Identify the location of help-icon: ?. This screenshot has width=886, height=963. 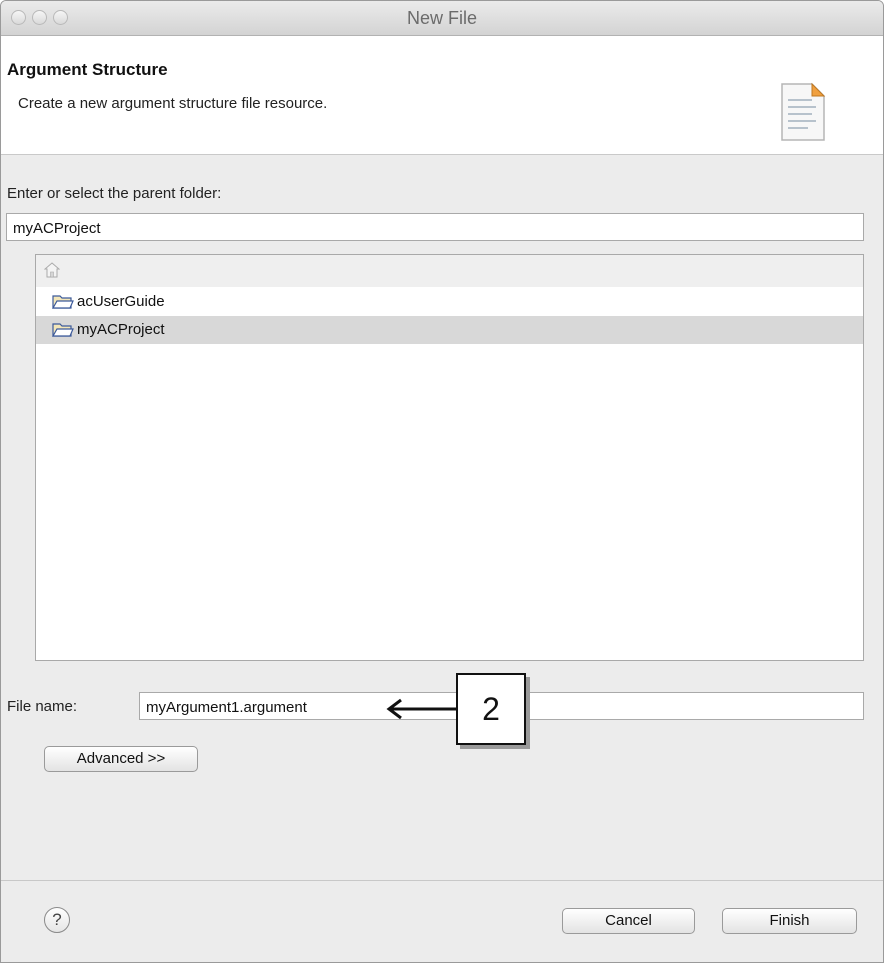
(57, 920).